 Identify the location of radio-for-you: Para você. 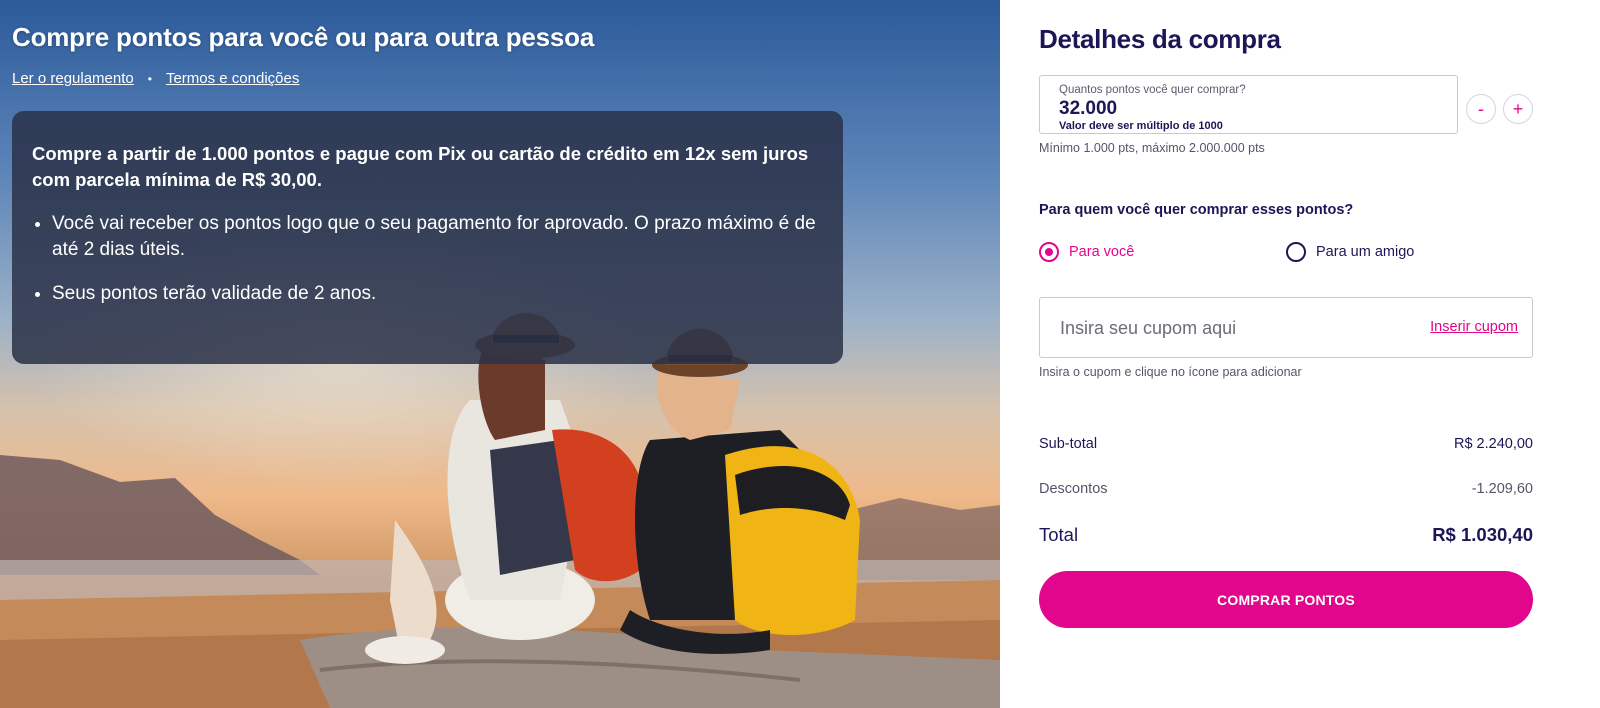
(1086, 252).